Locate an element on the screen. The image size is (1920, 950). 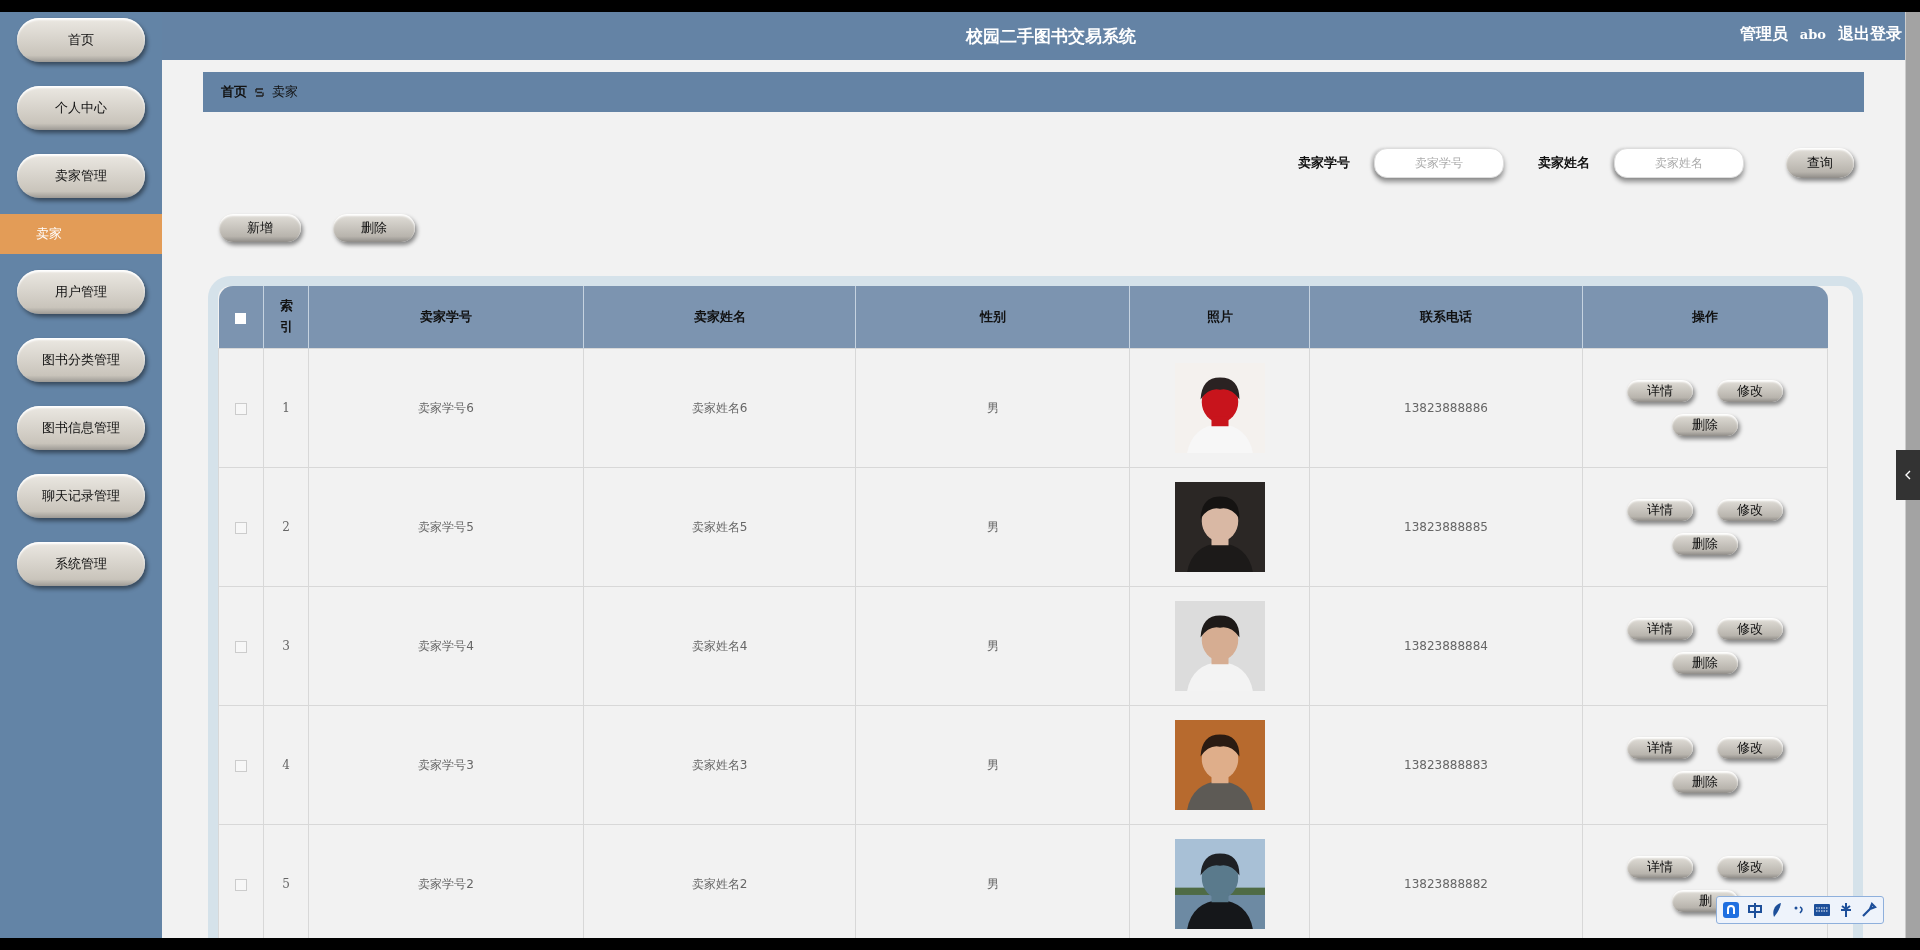
column-header: 联系电话 is located at coordinates (1446, 317).